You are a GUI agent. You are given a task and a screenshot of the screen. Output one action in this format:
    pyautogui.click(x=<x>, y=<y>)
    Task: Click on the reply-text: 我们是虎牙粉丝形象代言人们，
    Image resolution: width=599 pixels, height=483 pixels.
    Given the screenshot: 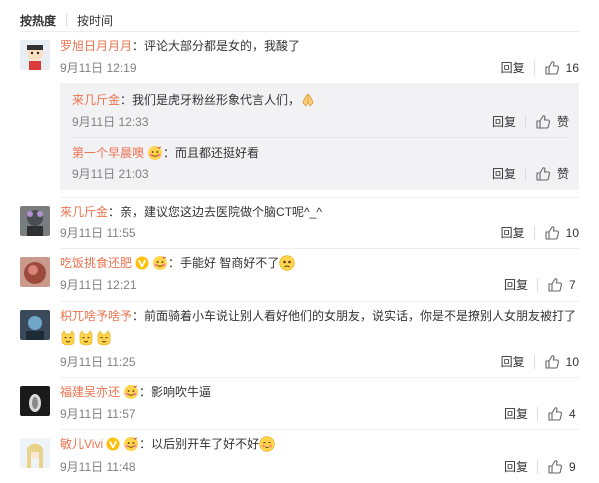 What is the action you would take?
    pyautogui.click(x=216, y=100)
    